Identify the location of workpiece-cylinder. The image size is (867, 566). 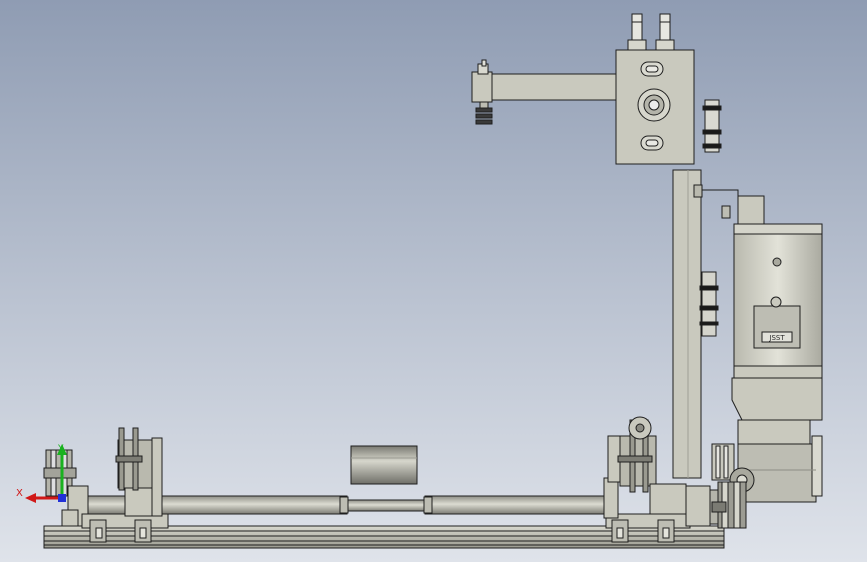
(384, 465).